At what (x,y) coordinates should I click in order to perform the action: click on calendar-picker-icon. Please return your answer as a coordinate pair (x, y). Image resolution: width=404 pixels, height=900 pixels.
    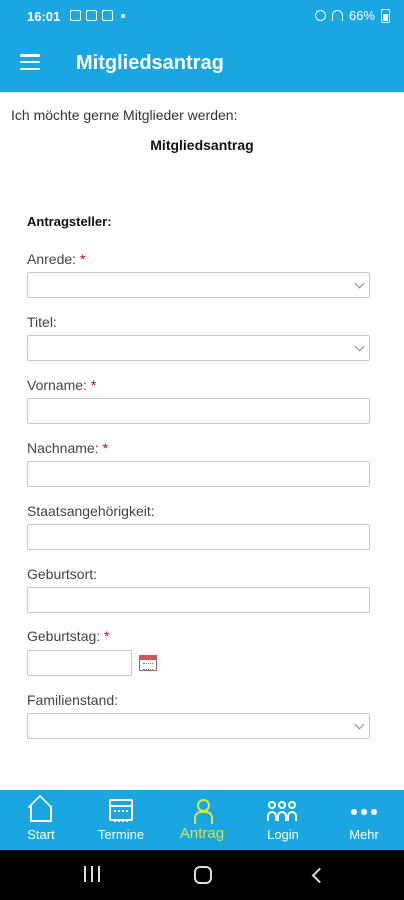
    Looking at the image, I should click on (148, 663).